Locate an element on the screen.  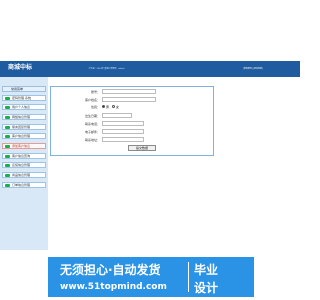
sidebar-item-products: 商品信息管理 is located at coordinates (24, 175).